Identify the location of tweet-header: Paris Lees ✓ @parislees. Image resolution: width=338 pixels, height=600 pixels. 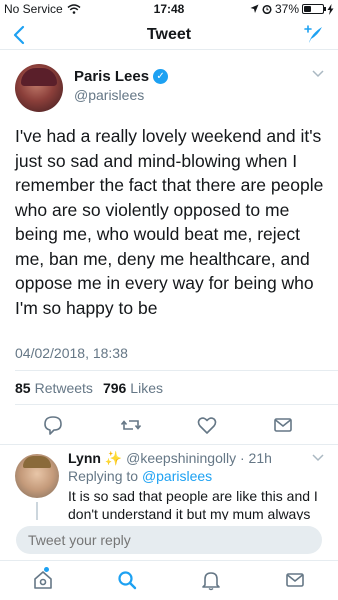
(169, 86).